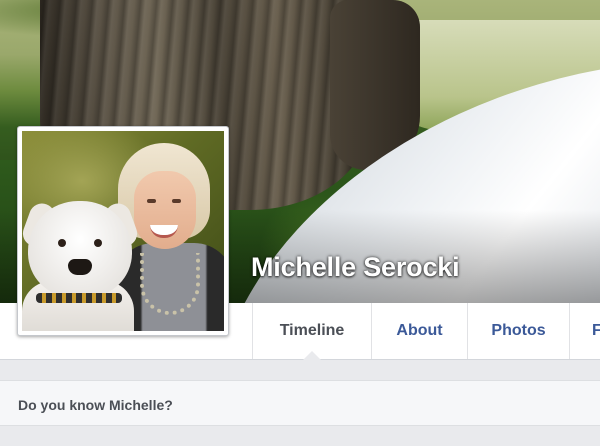  I want to click on photo-dog-nose, so click(80, 267).